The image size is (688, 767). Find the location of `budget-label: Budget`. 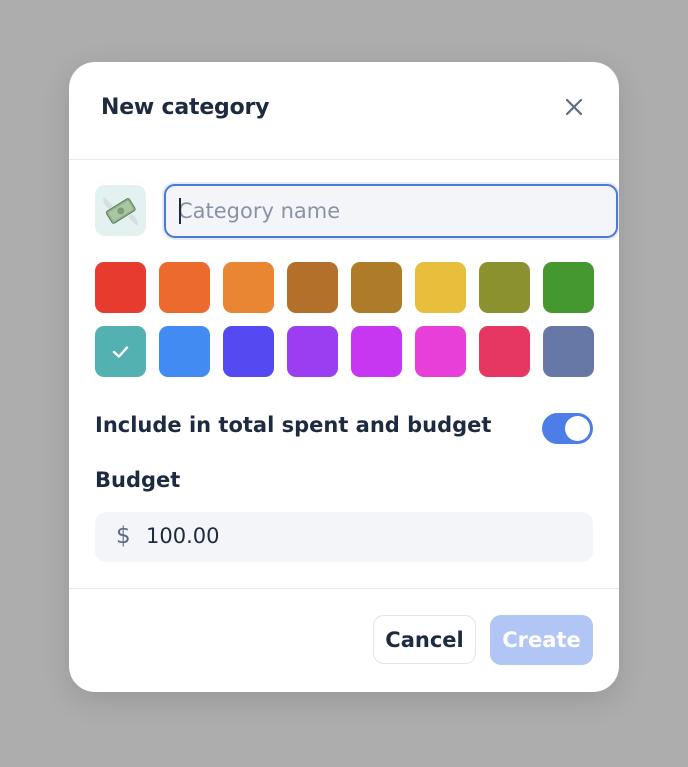

budget-label: Budget is located at coordinates (138, 480).